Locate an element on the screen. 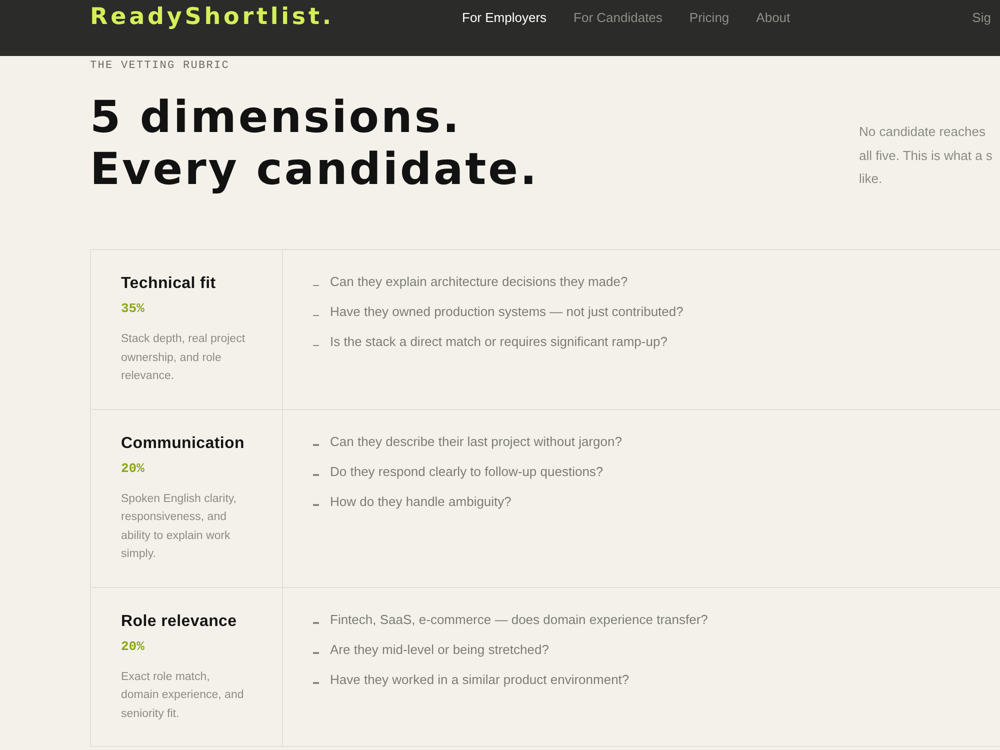 The width and height of the screenshot is (1000, 750). dimension-weight: 35% is located at coordinates (132, 309).